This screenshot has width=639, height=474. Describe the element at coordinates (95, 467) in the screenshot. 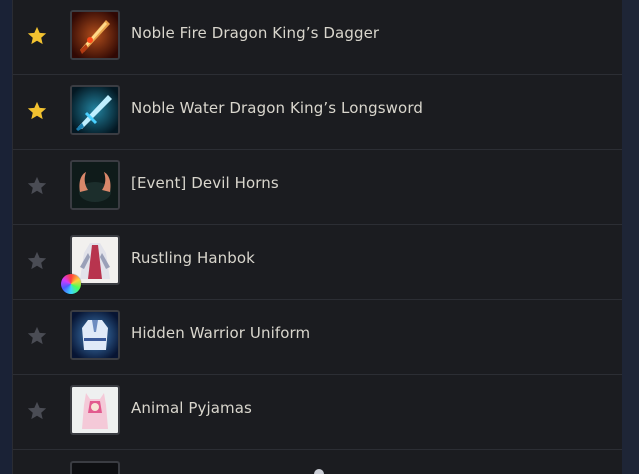

I see `item-icon-partial` at that location.